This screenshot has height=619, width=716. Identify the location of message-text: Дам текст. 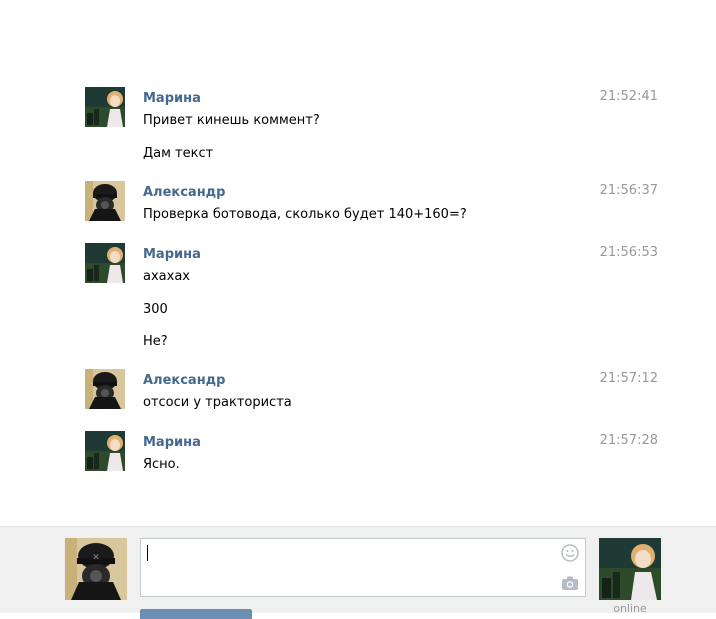
(178, 153).